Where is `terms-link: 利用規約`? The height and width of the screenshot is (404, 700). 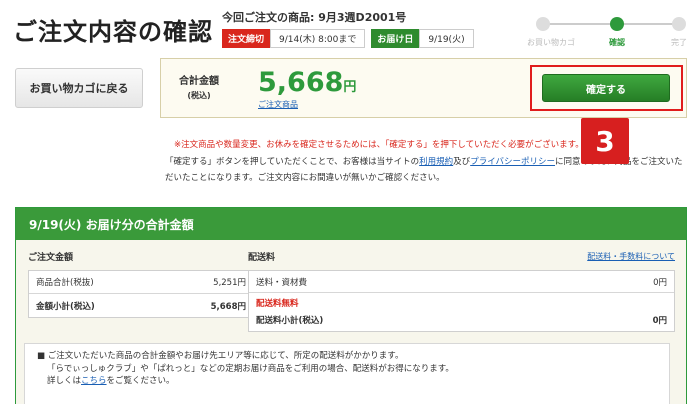
terms-link: 利用規約 is located at coordinates (436, 162).